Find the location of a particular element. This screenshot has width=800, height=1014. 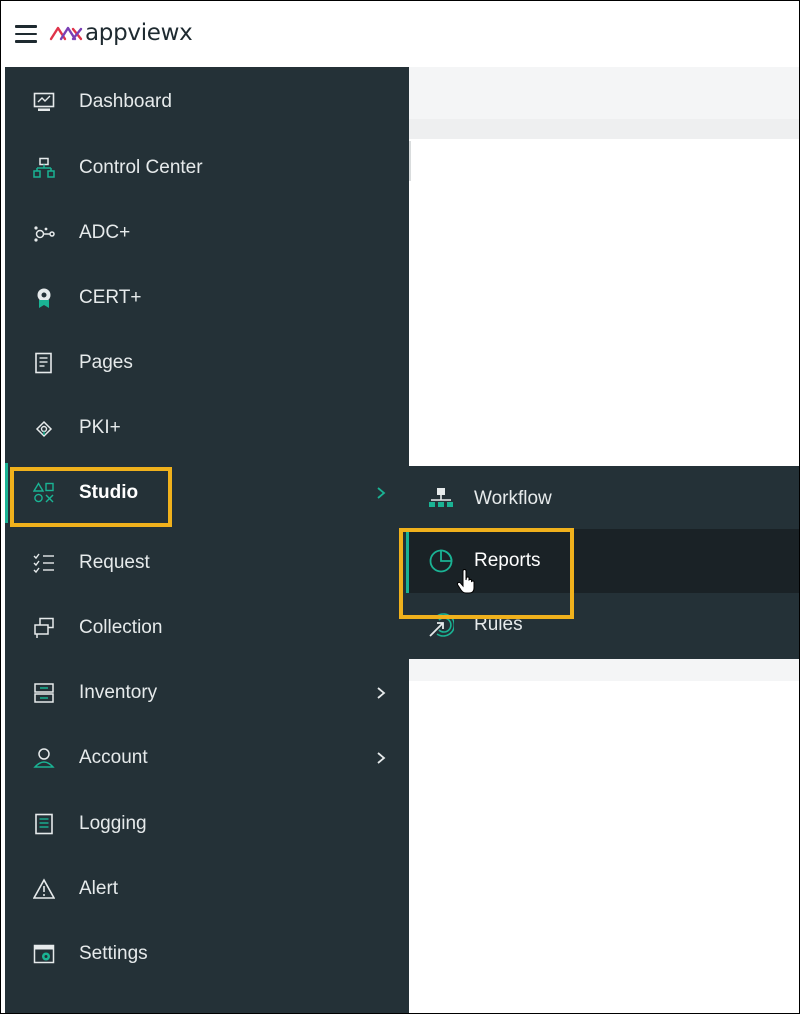

sidebar-item-label: Settings is located at coordinates (113, 953).